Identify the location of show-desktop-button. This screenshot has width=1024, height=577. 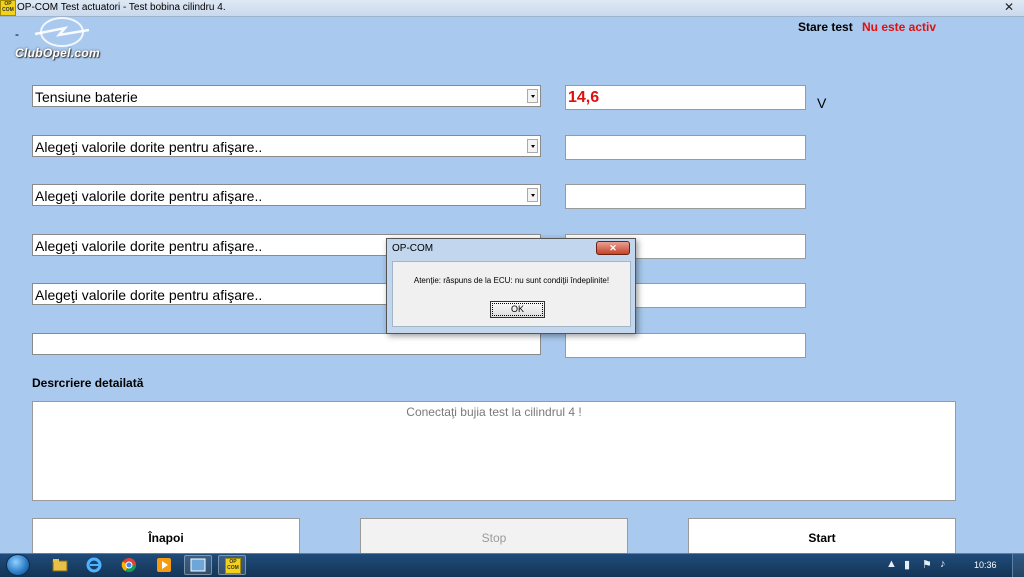
(1018, 565).